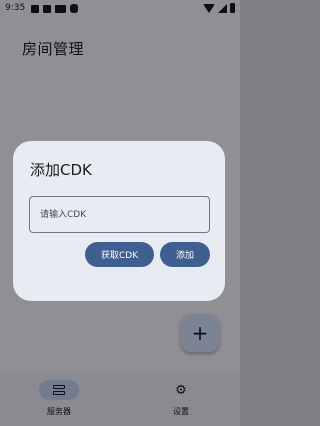  Describe the element at coordinates (185, 254) in the screenshot. I see `add-button: 添加` at that location.